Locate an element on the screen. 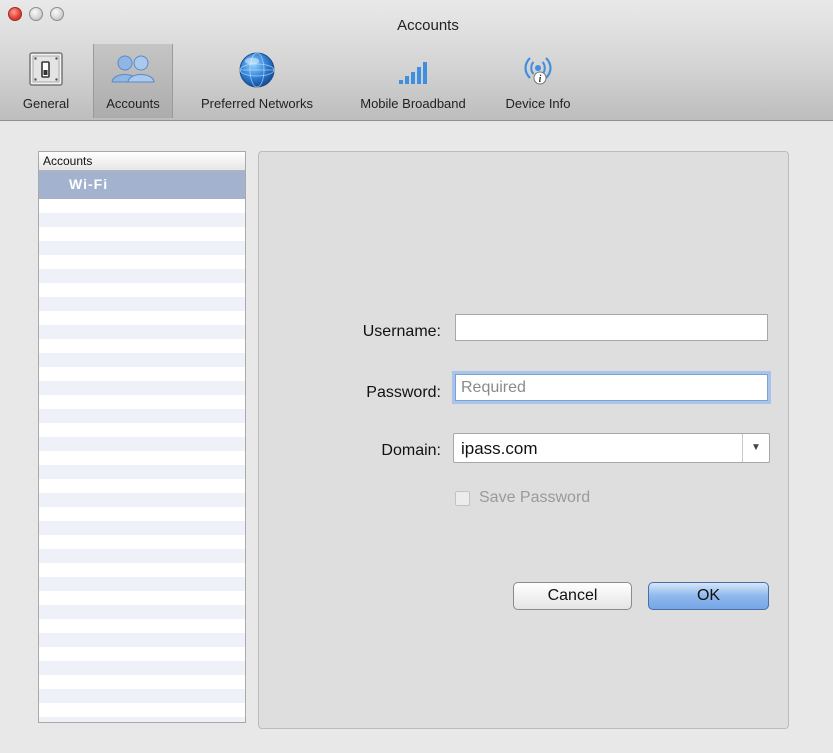  toolbar-item-label: Device Info is located at coordinates (538, 103).